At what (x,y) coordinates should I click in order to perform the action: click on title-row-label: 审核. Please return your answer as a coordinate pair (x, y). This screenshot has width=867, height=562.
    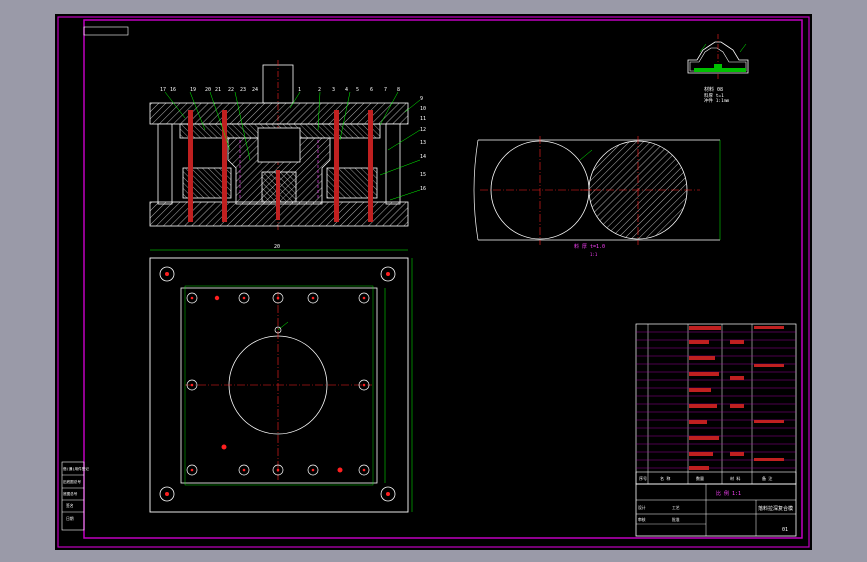
    Looking at the image, I should click on (642, 519).